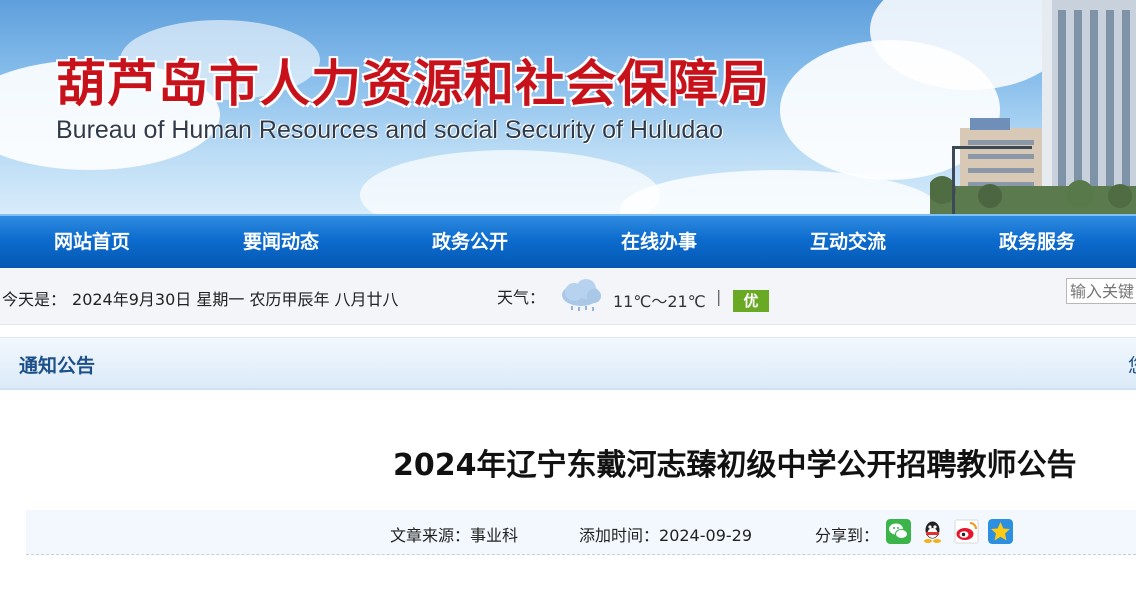 This screenshot has height=599, width=1136. Describe the element at coordinates (568, 241) in the screenshot. I see `main-nav: 网站首页 要闻动态 政务公开 在线办事 互动交流 政务服务` at that location.